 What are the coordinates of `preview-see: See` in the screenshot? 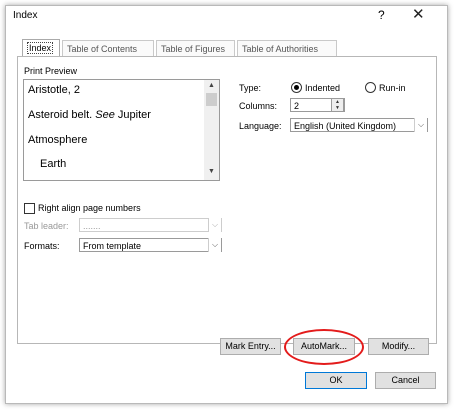 It's located at (105, 115).